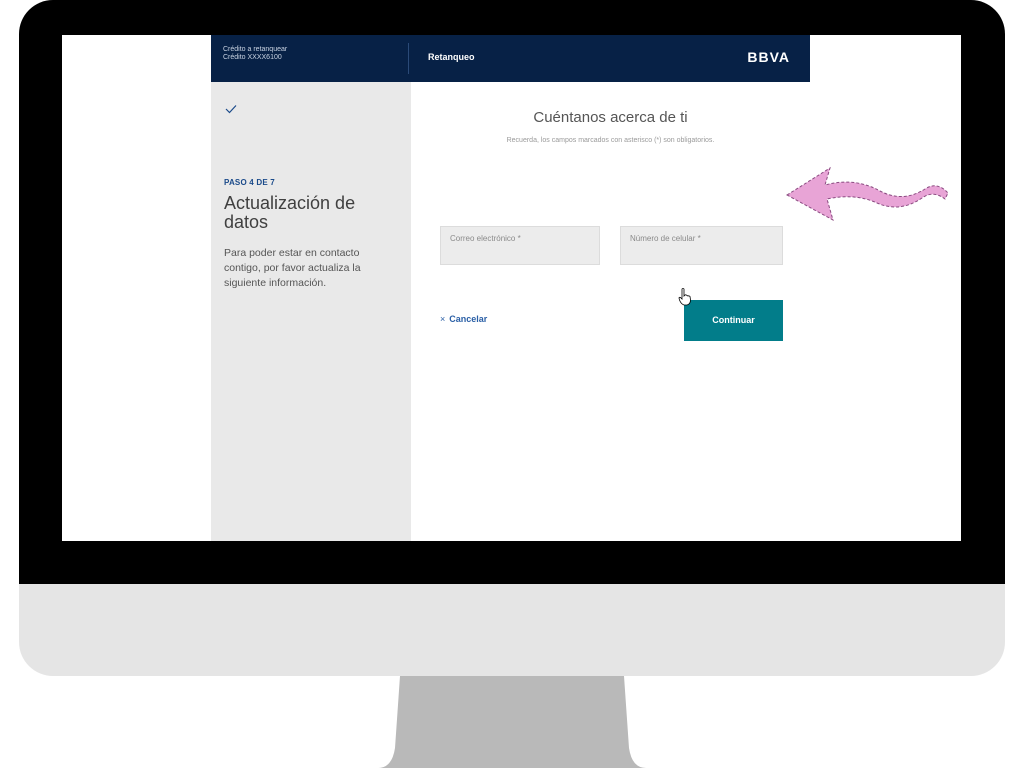 This screenshot has height=768, width=1024. Describe the element at coordinates (468, 319) in the screenshot. I see `cancel-label: Cancelar` at that location.